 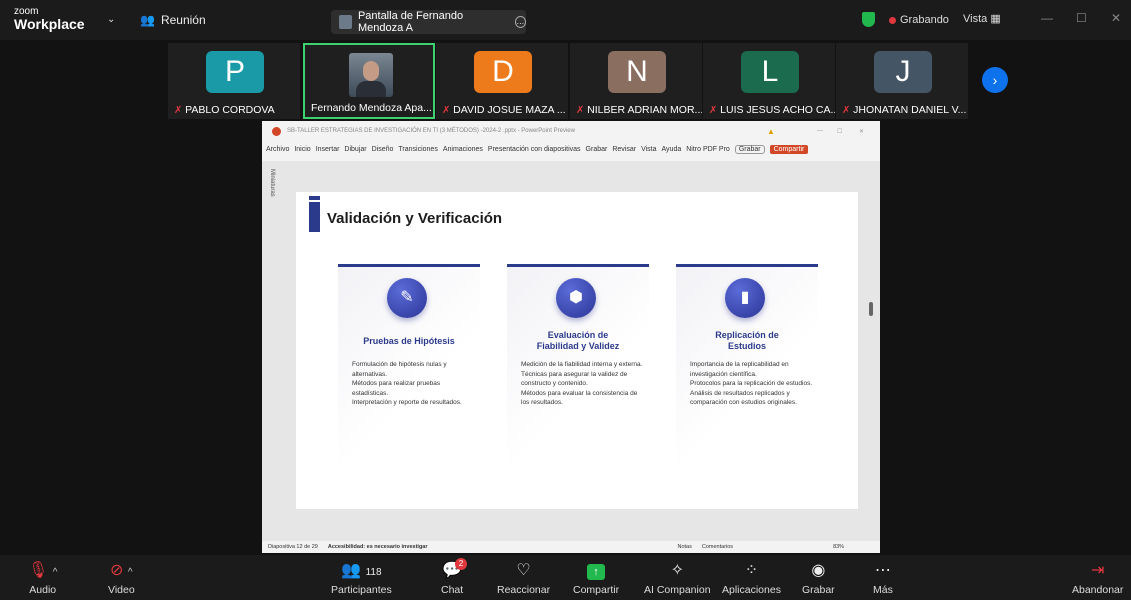 I want to click on view-label: Vista, so click(x=975, y=19).